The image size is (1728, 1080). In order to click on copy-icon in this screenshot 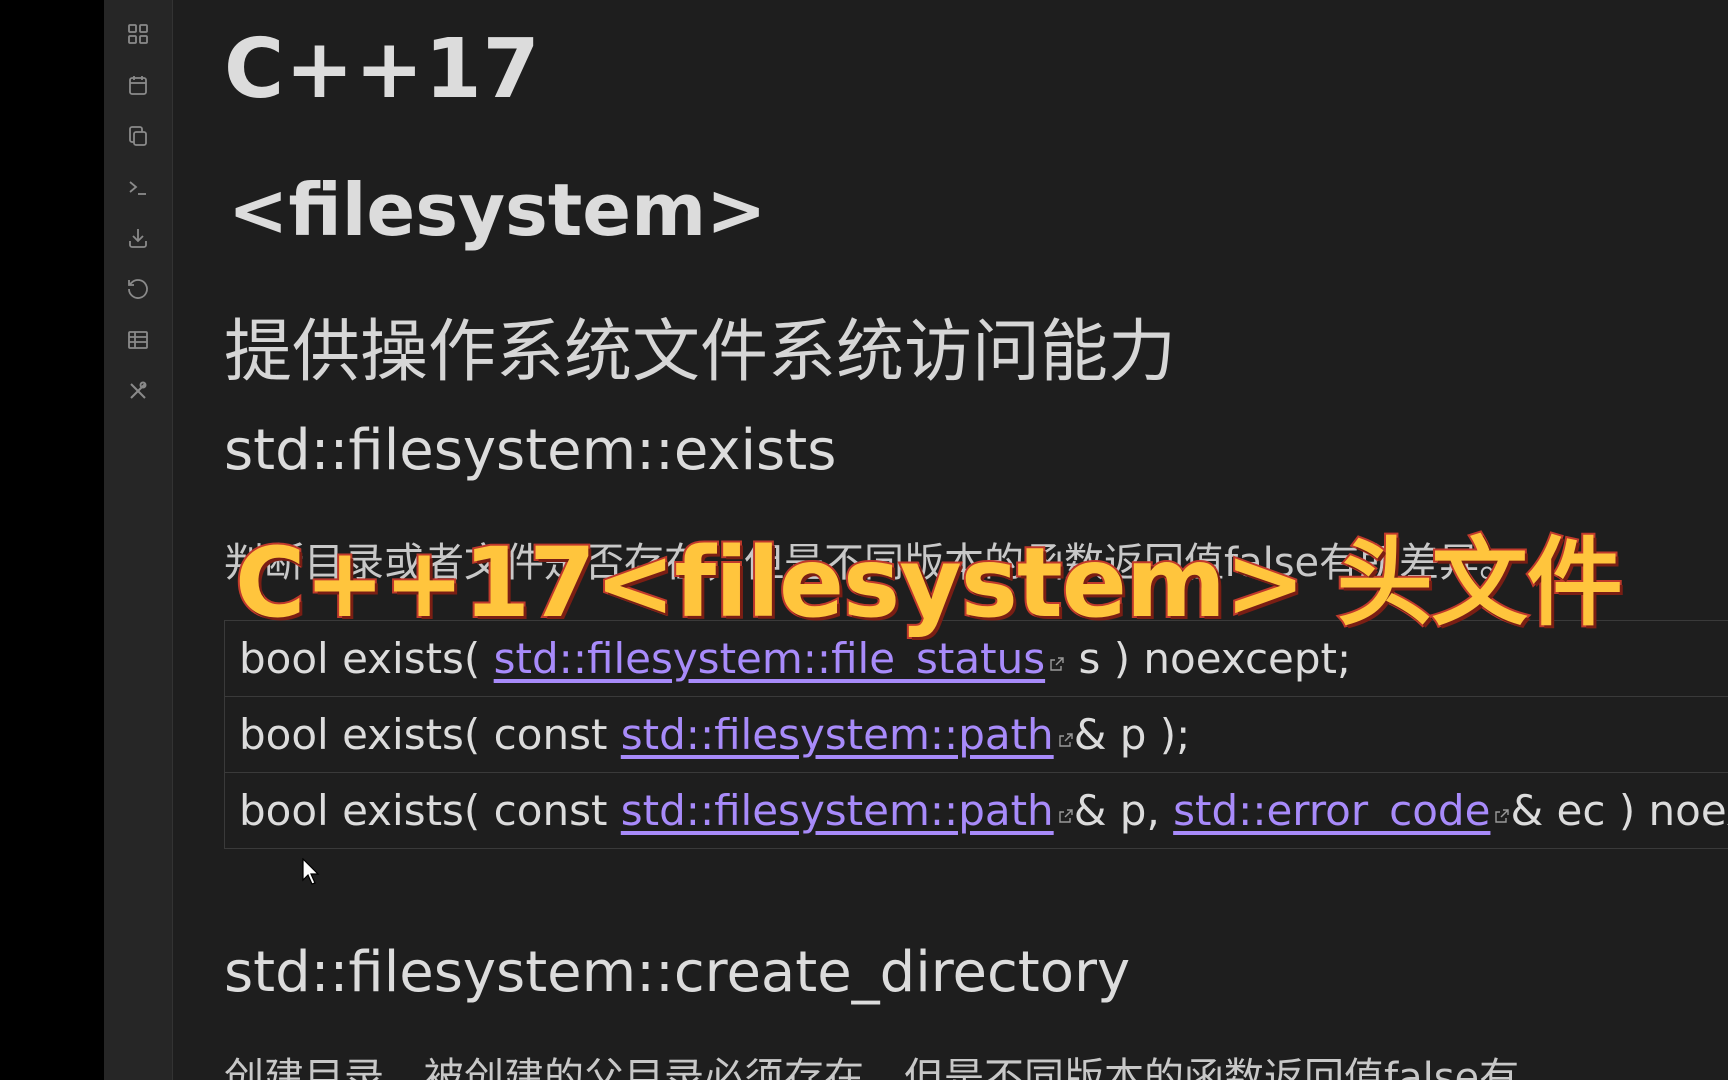, I will do `click(138, 136)`.